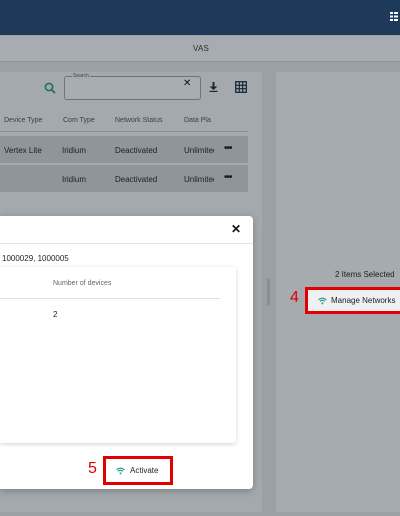 This screenshot has height=516, width=400. What do you see at coordinates (79, 120) in the screenshot?
I see `column-header-com-type: Com Type` at bounding box center [79, 120].